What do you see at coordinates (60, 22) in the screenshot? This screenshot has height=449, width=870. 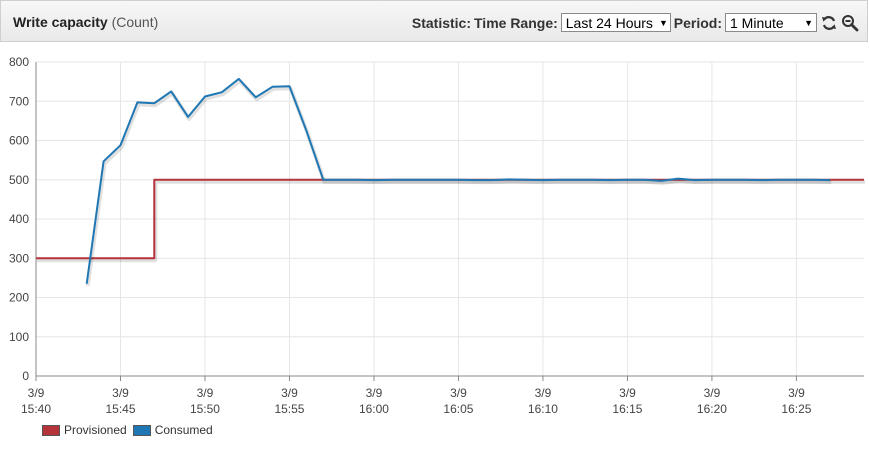 I see `metric-name: Write capacity` at bounding box center [60, 22].